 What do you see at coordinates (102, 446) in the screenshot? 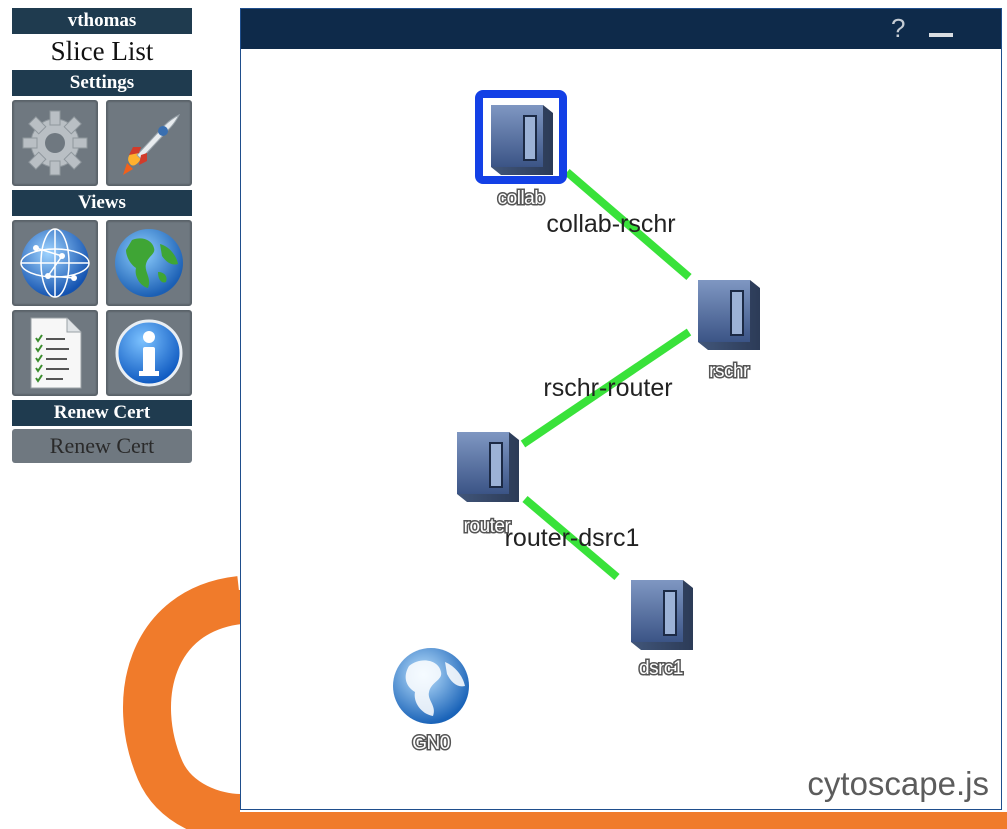
I see `renew-cert-button: Renew Cert` at bounding box center [102, 446].